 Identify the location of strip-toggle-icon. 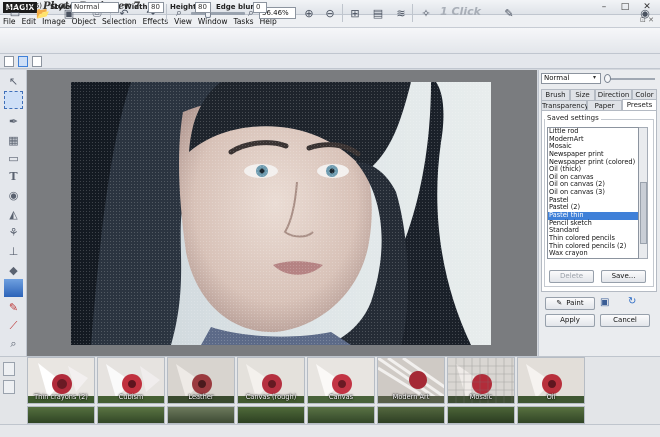
(9, 369).